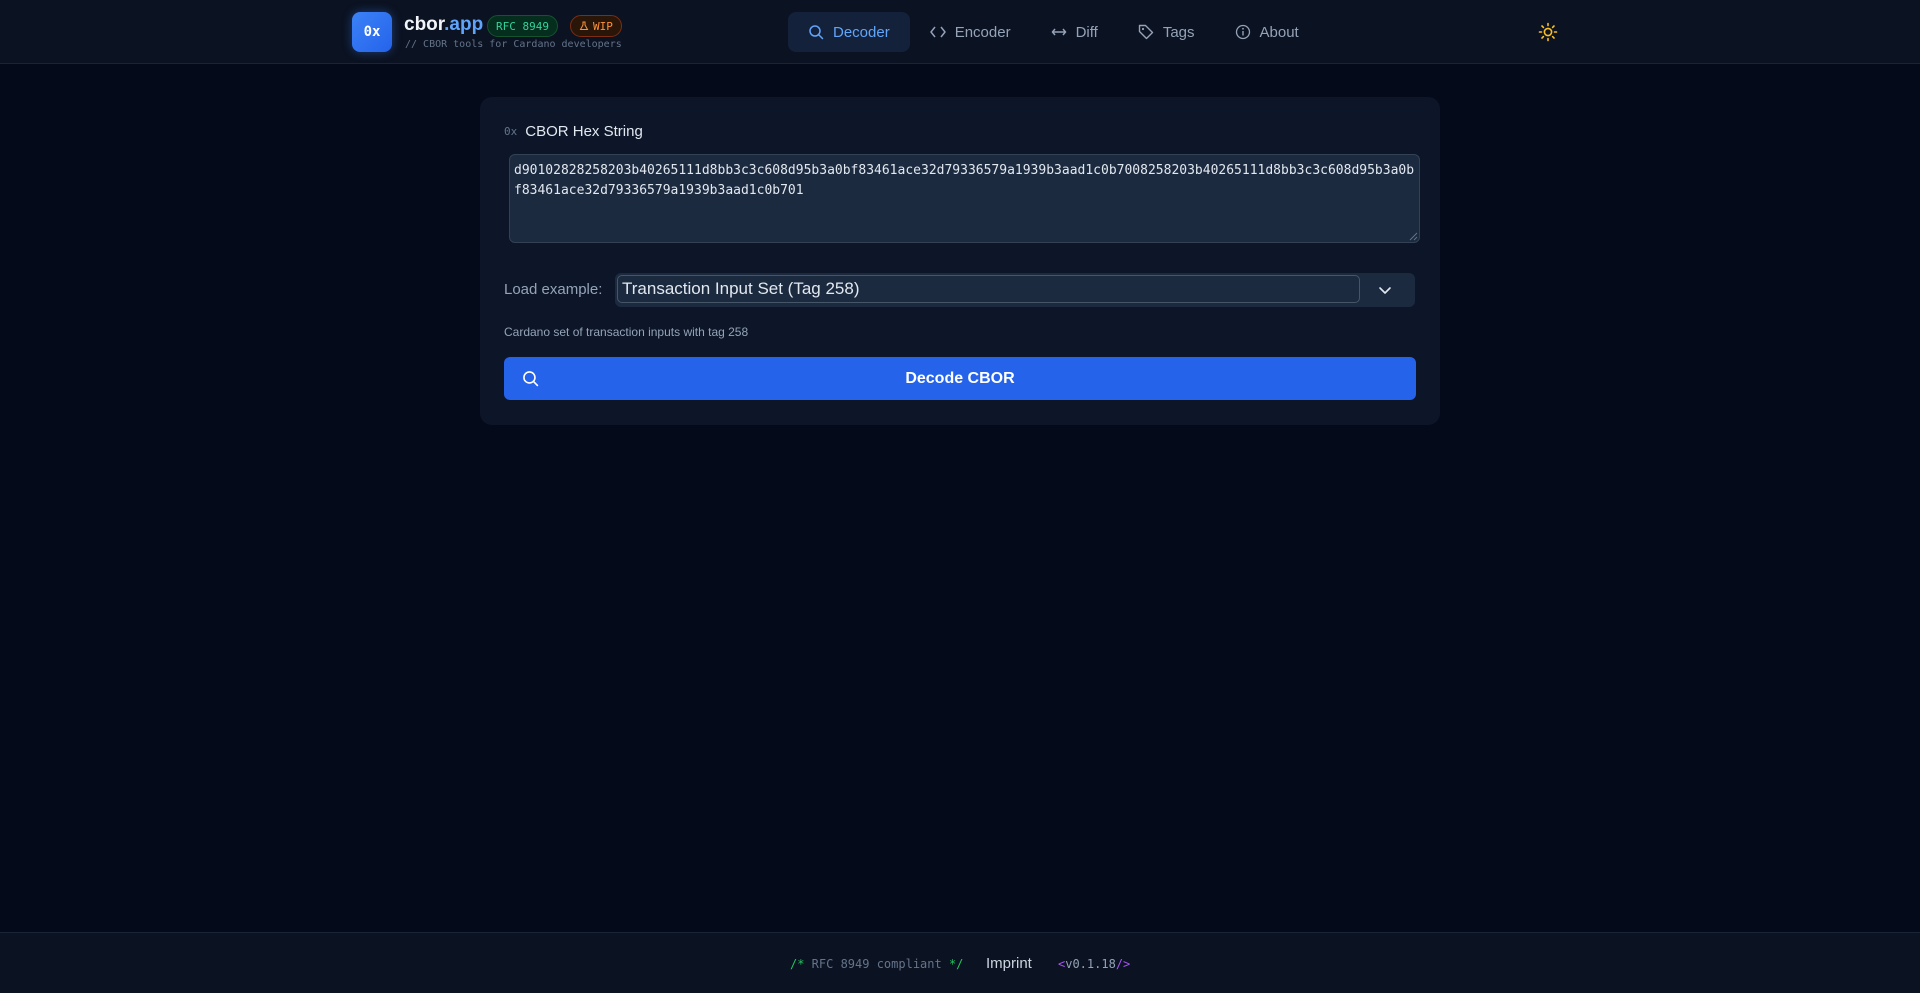 Image resolution: width=1920 pixels, height=993 pixels. I want to click on tag-icon, so click(1146, 32).